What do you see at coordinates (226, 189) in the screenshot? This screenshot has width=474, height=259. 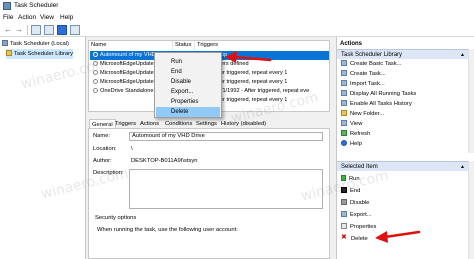 I see `description-field` at bounding box center [226, 189].